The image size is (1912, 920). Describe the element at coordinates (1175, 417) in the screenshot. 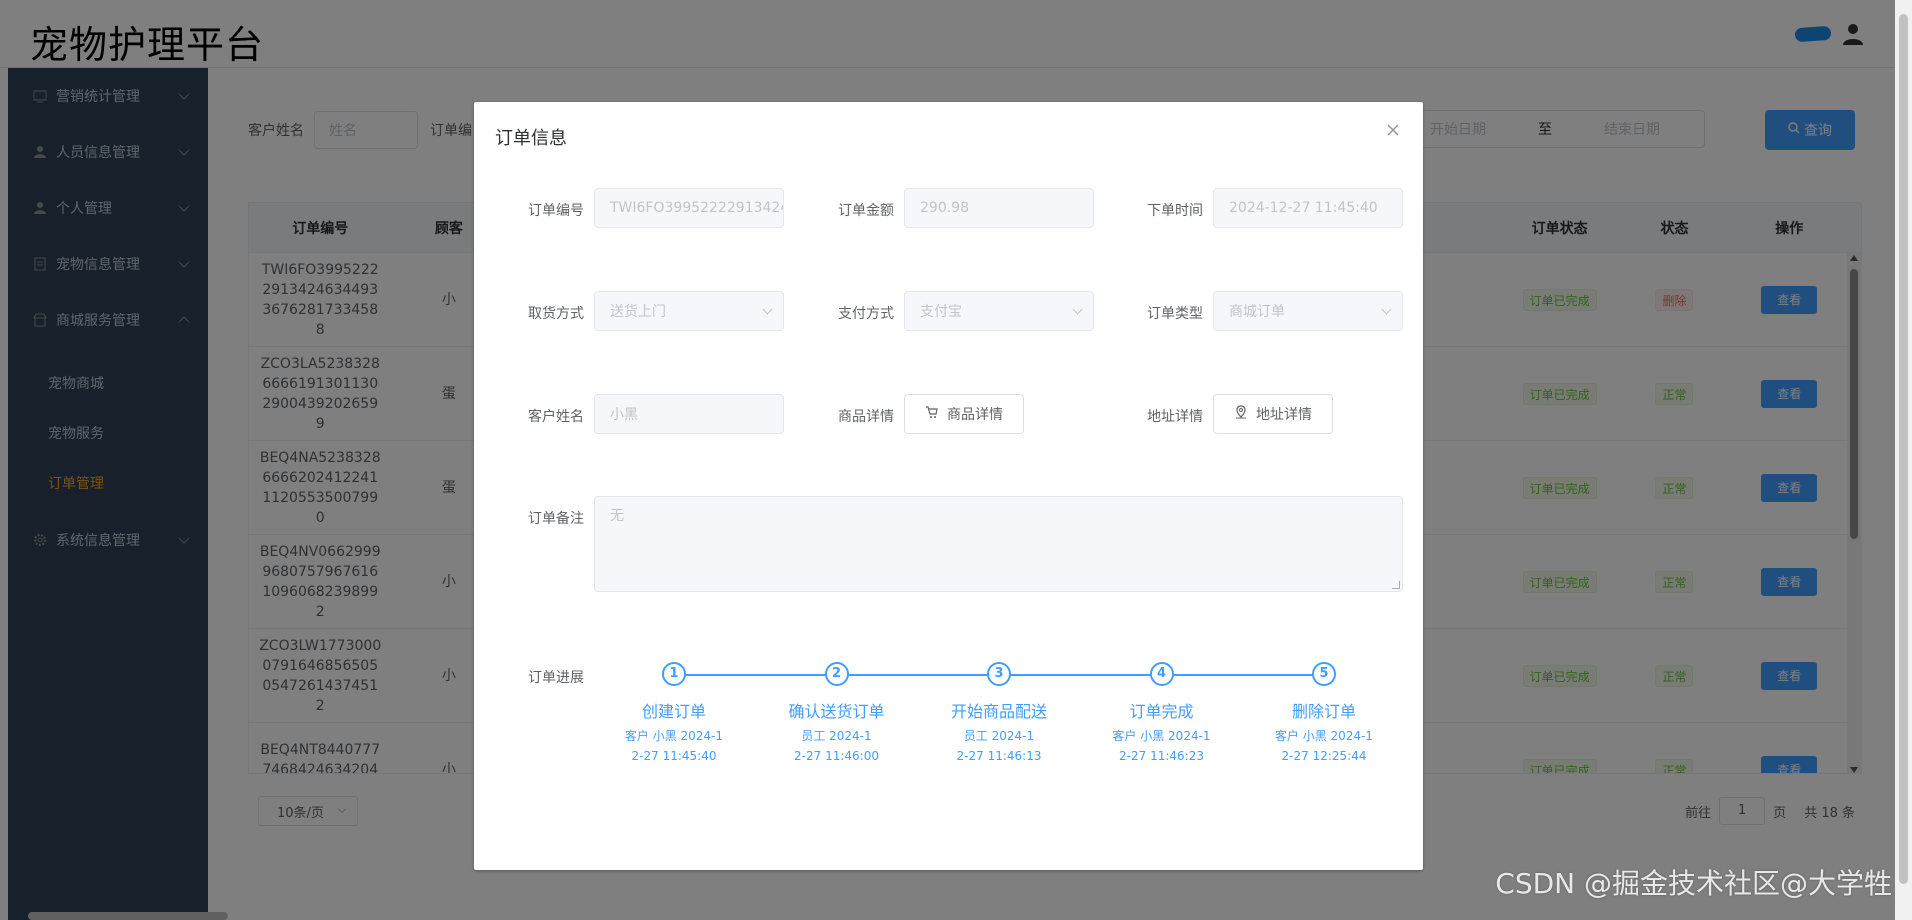

I see `address-detail-label: 地址详情` at that location.